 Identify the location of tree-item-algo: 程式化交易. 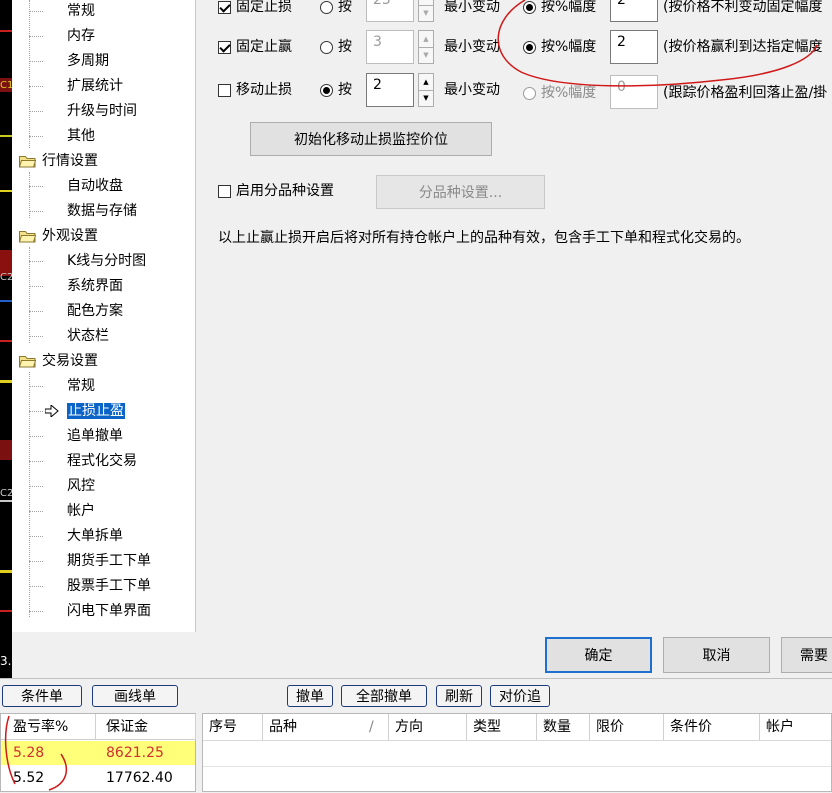
(83, 461).